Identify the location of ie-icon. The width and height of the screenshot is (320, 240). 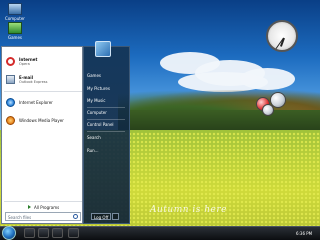
(10, 102).